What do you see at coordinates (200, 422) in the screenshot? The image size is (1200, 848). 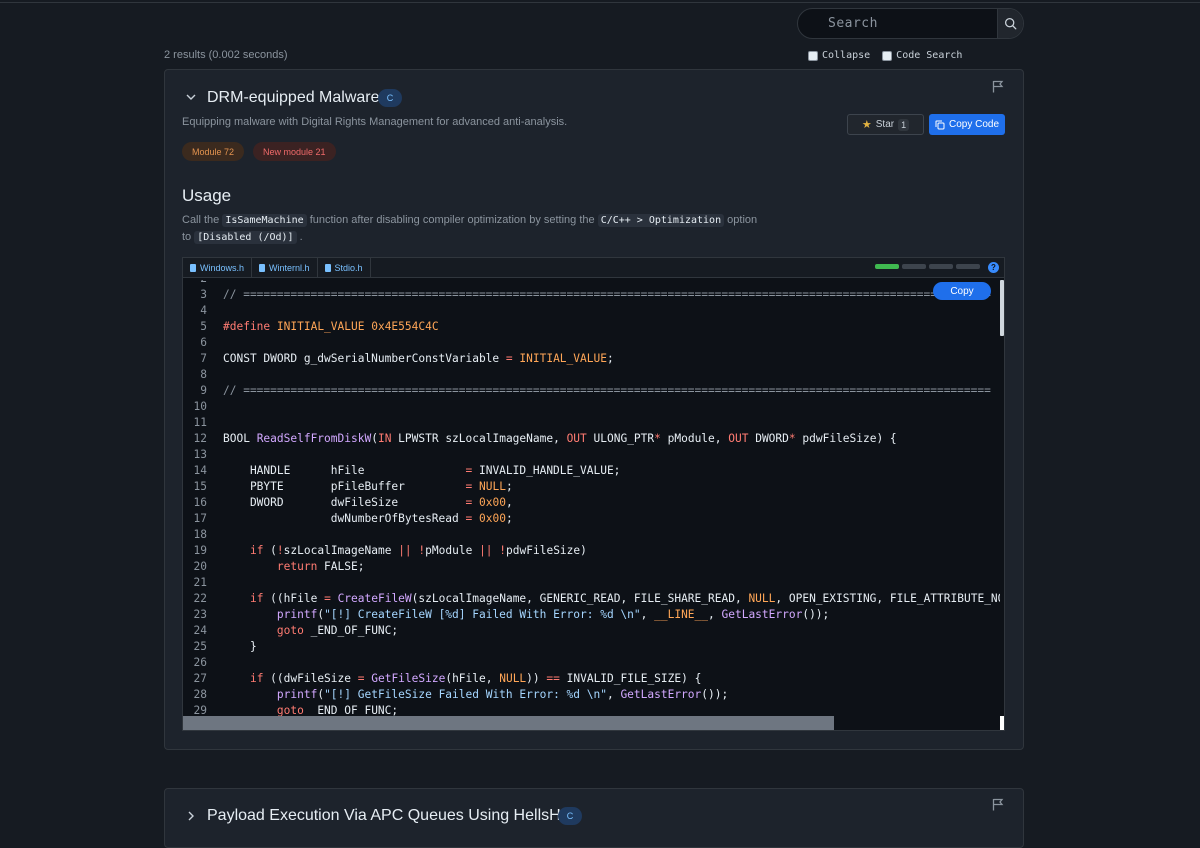 I see `line-number: 11` at bounding box center [200, 422].